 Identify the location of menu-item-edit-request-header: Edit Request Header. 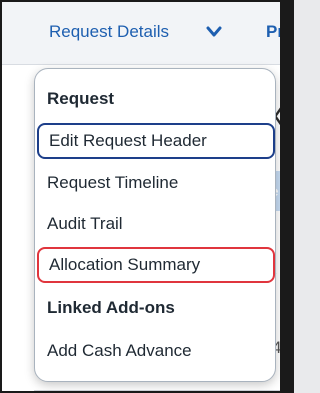
(156, 141).